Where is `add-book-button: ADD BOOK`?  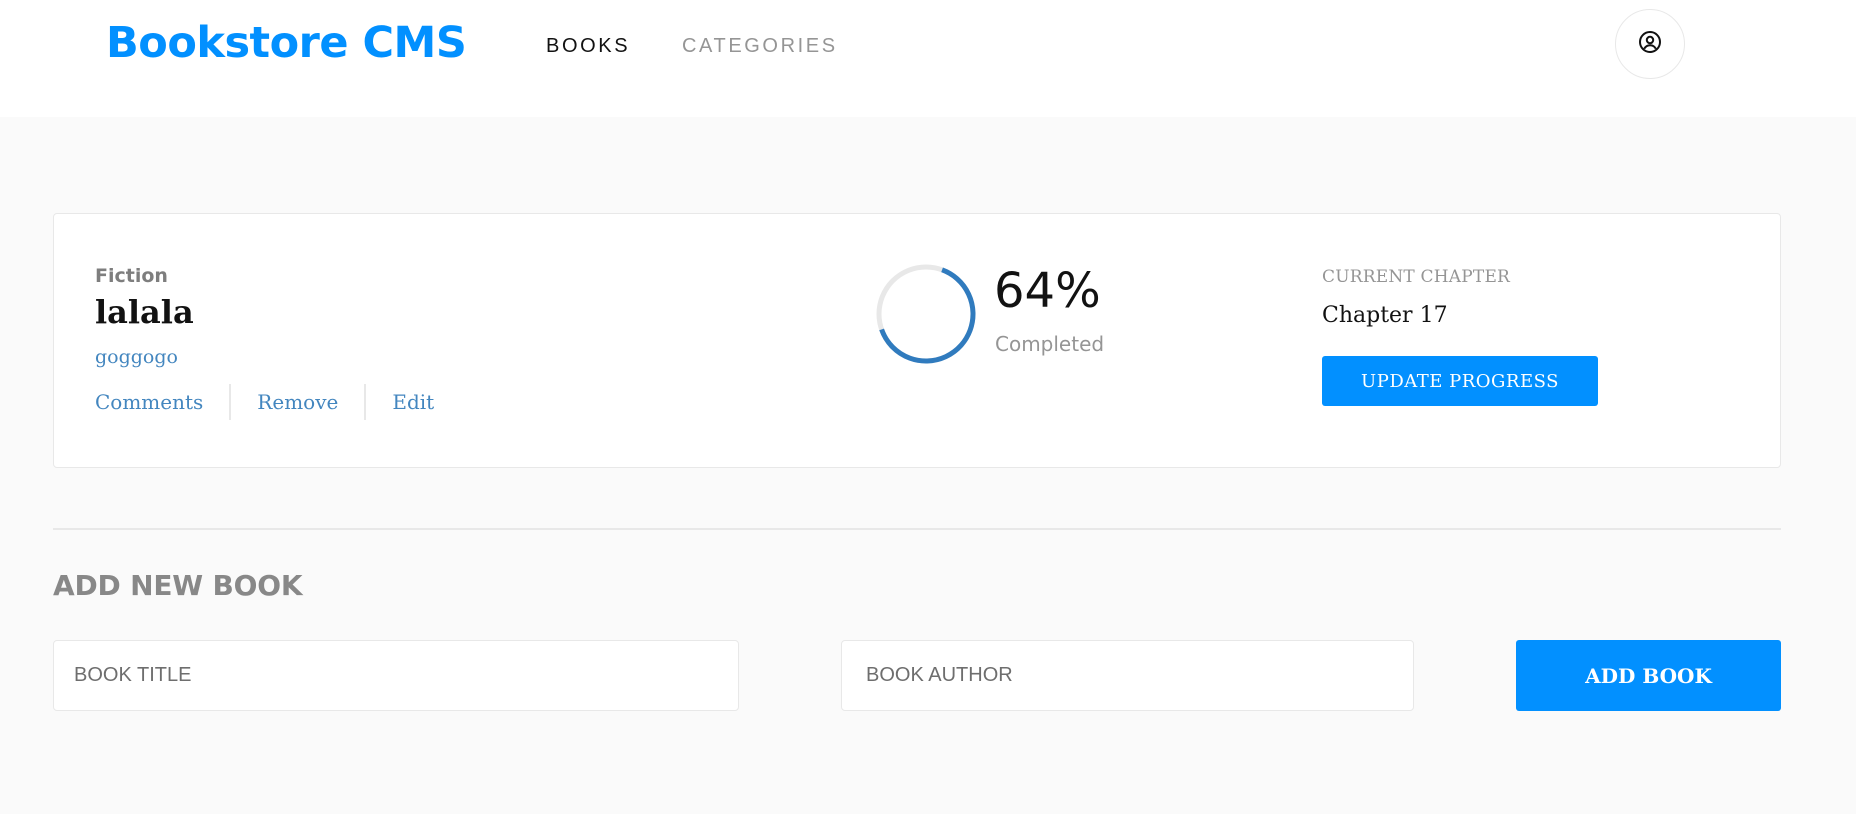 add-book-button: ADD BOOK is located at coordinates (1648, 675).